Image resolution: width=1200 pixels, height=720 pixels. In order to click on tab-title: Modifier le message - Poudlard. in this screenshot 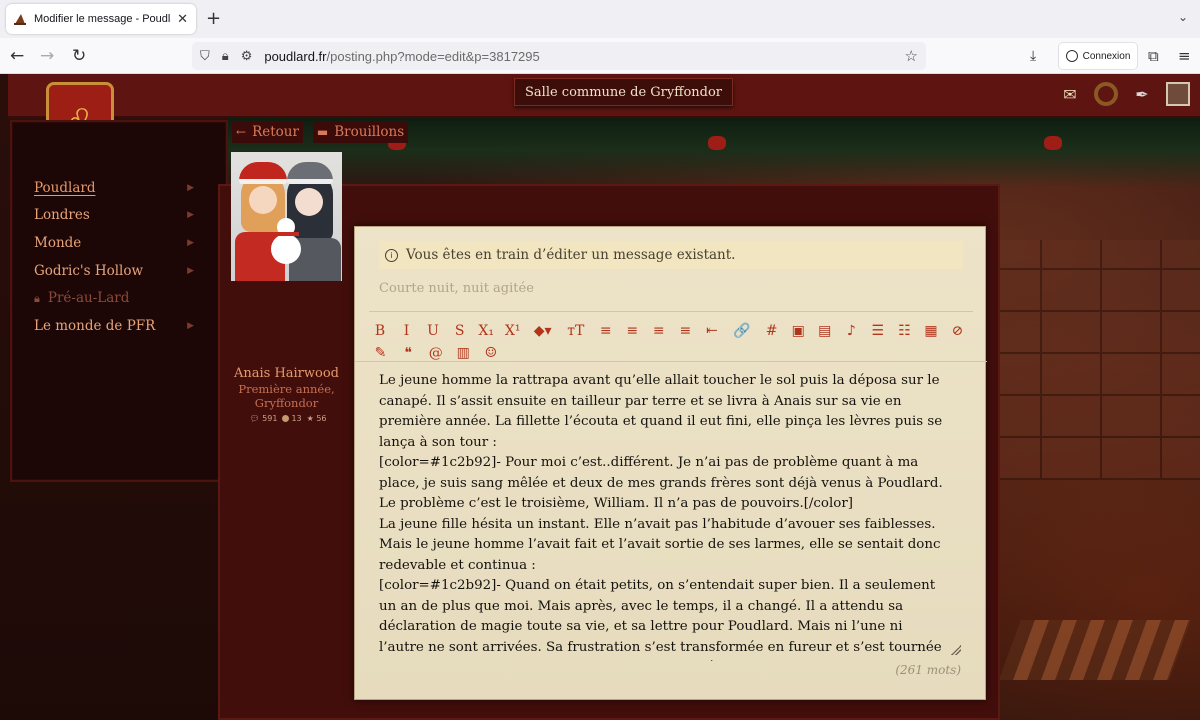, I will do `click(102, 19)`.